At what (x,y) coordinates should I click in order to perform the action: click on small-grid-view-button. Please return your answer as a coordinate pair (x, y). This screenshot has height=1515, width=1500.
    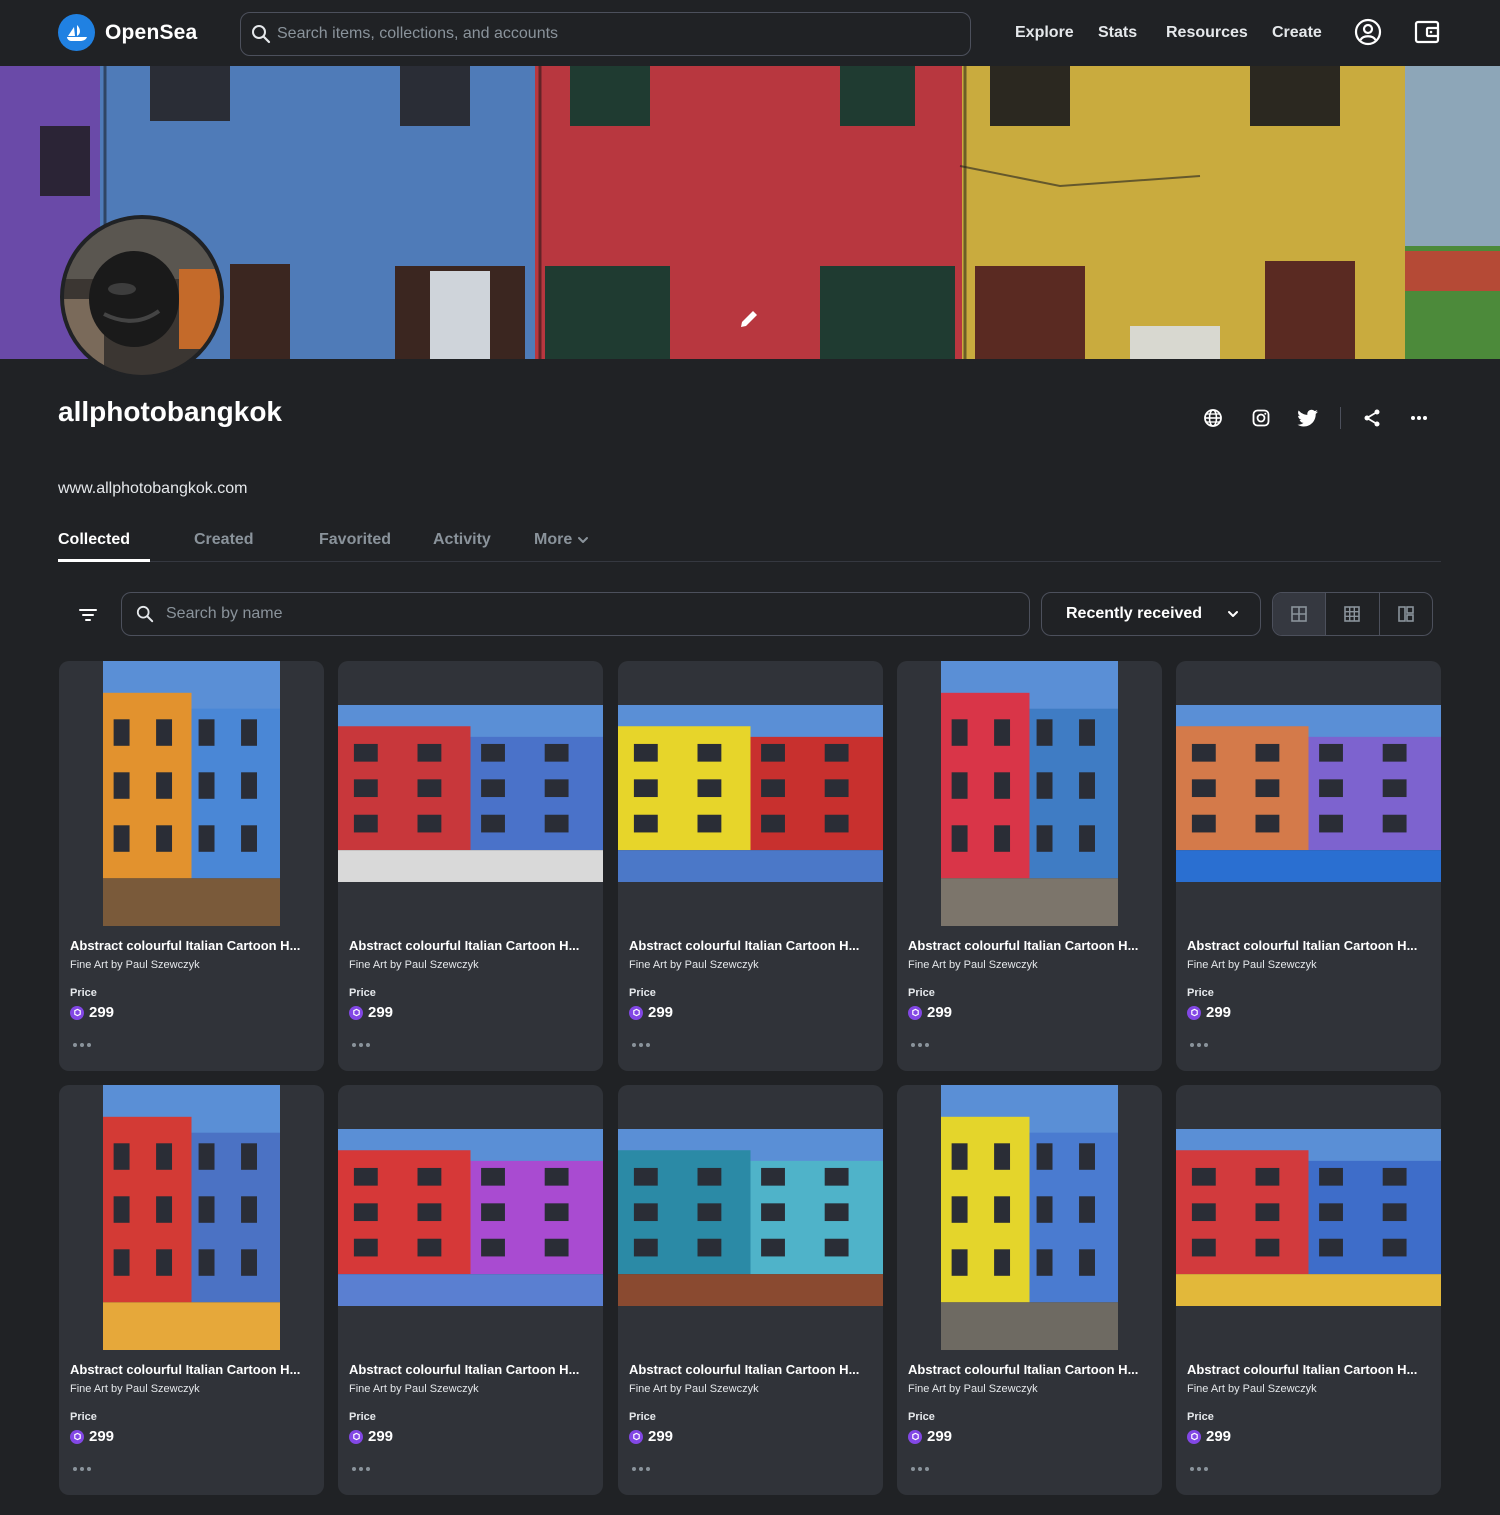
    Looking at the image, I should click on (1353, 614).